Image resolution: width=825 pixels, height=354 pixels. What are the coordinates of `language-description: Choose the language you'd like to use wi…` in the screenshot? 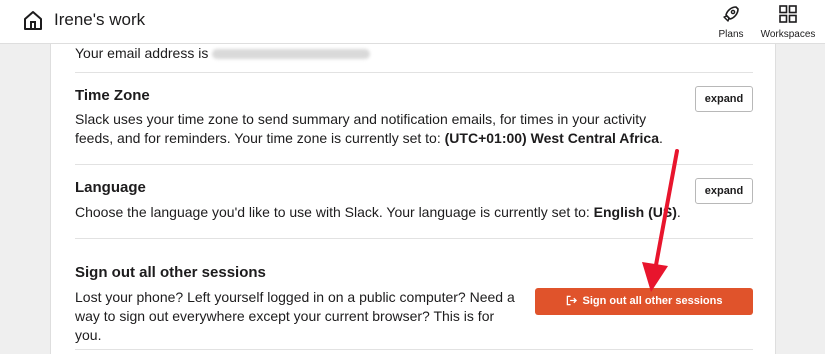 It's located at (385, 212).